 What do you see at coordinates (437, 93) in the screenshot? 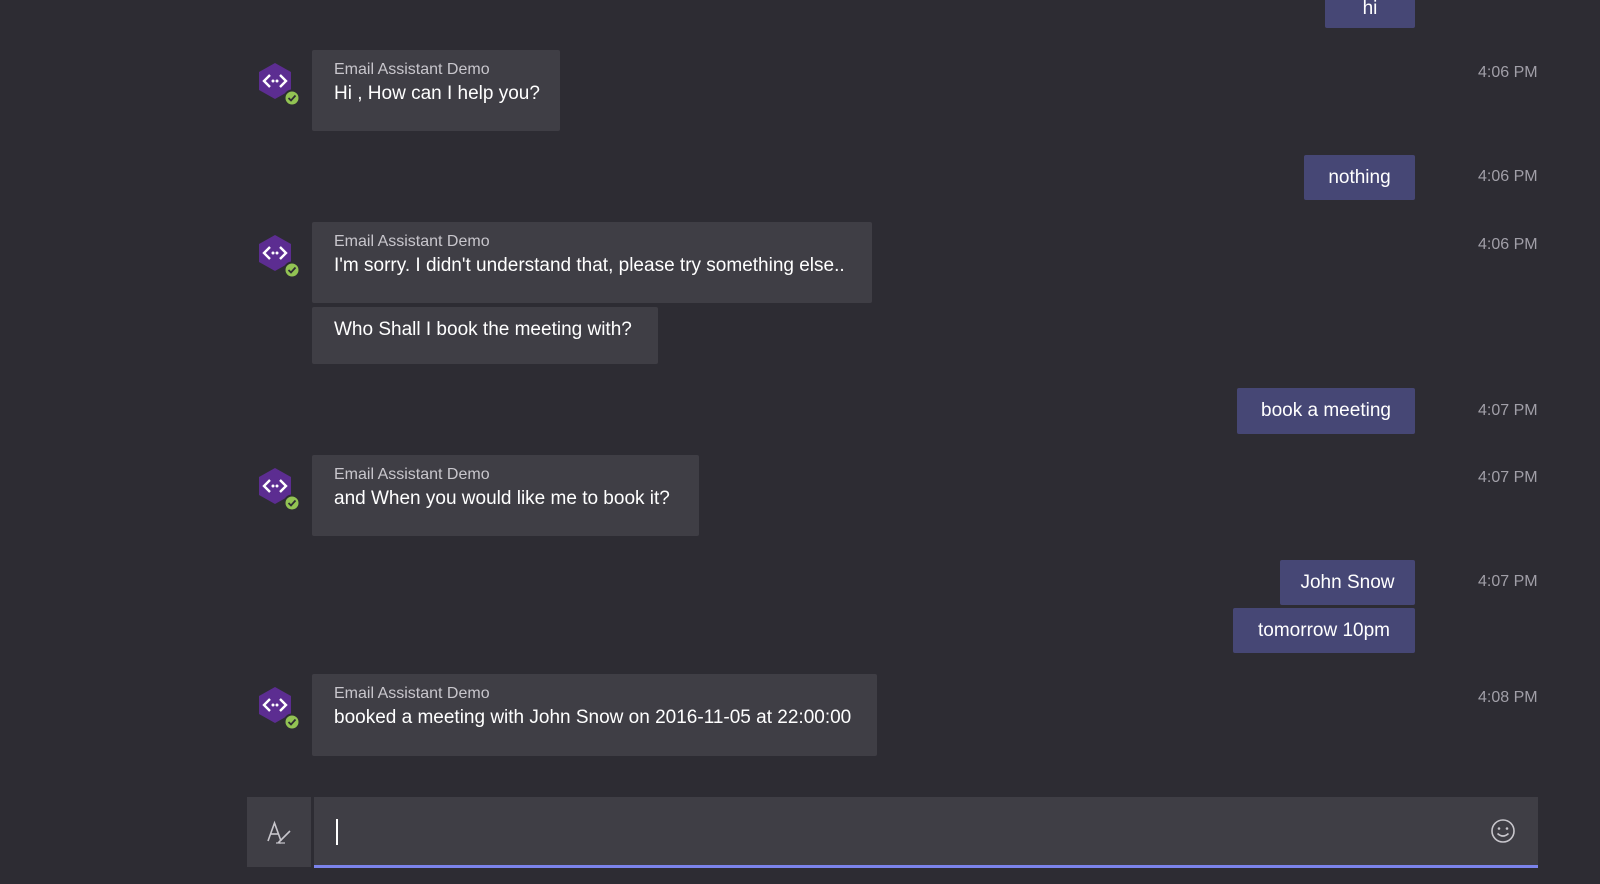
I see `message-text: Hi , How can I help you?` at bounding box center [437, 93].